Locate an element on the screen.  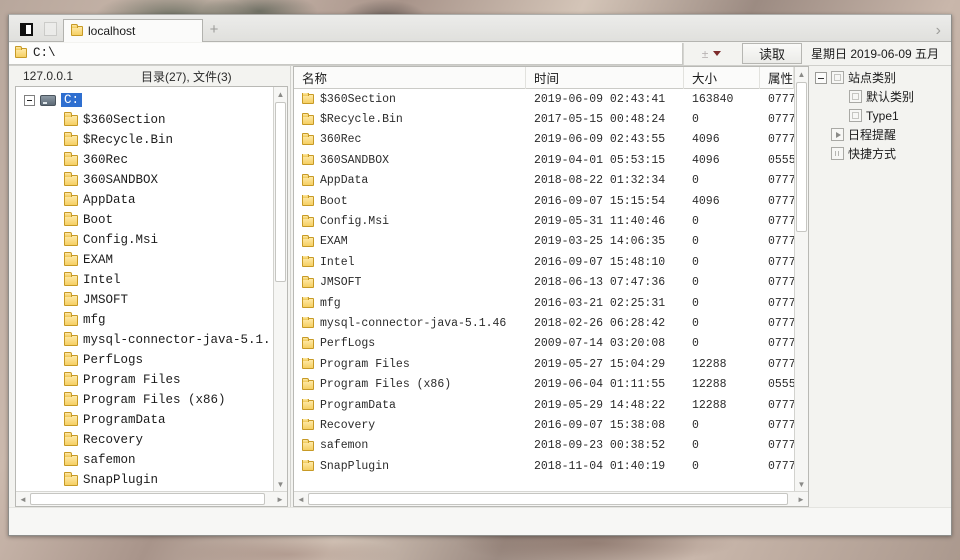
tab-localhost: localhost is located at coordinates (133, 30).